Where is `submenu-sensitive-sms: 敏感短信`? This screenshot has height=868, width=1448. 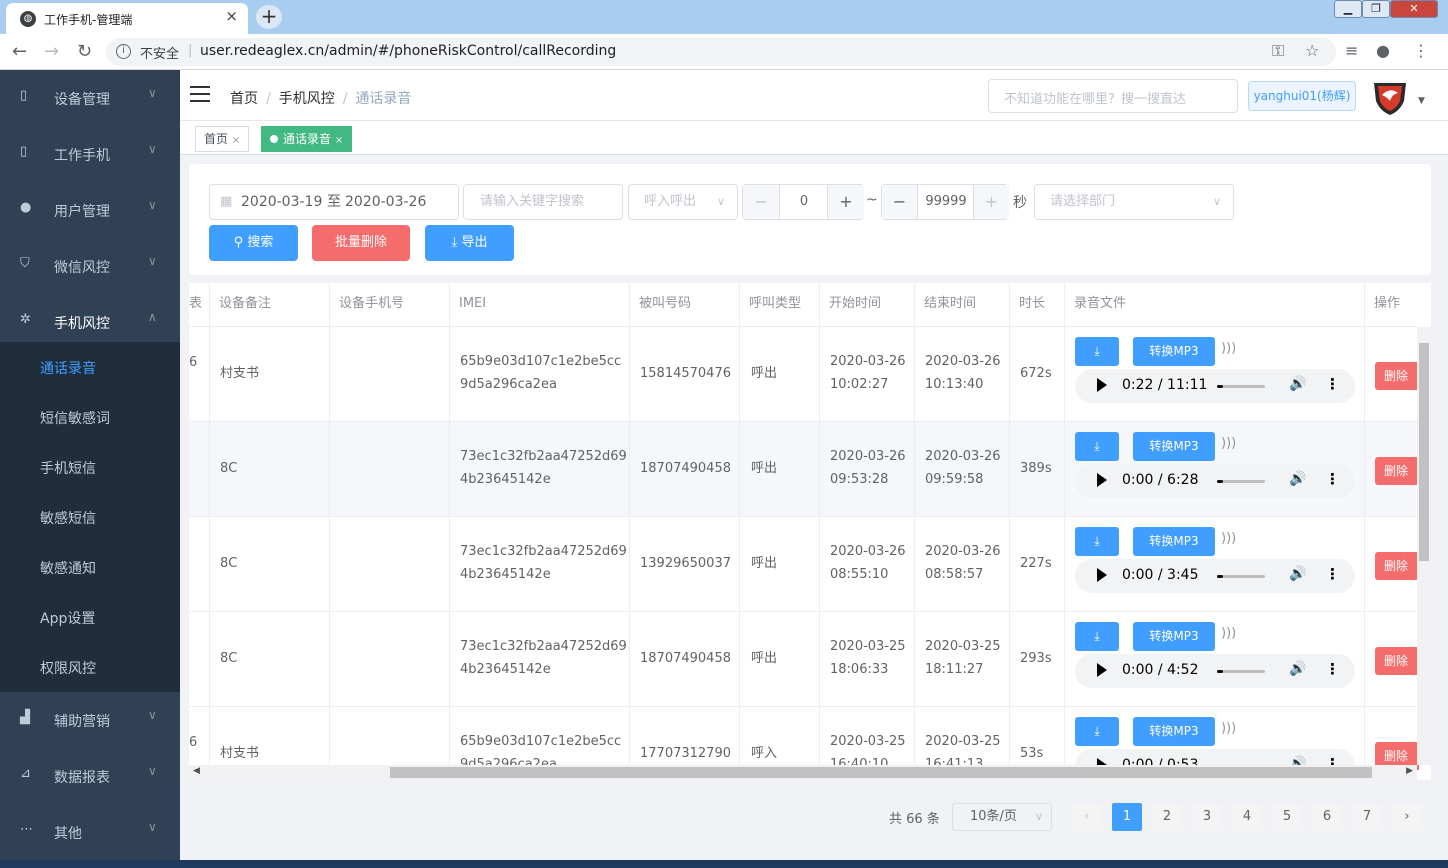
submenu-sensitive-sms: 敏感短信 is located at coordinates (90, 517).